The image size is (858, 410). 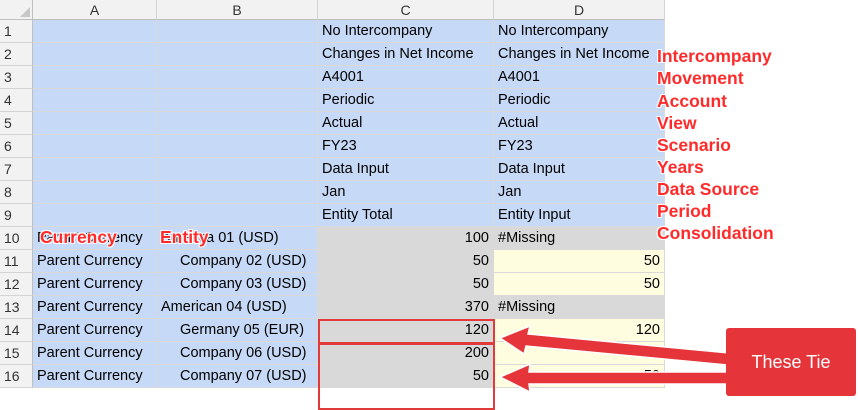 What do you see at coordinates (791, 362) in the screenshot?
I see `callout-these-tie: These Tie` at bounding box center [791, 362].